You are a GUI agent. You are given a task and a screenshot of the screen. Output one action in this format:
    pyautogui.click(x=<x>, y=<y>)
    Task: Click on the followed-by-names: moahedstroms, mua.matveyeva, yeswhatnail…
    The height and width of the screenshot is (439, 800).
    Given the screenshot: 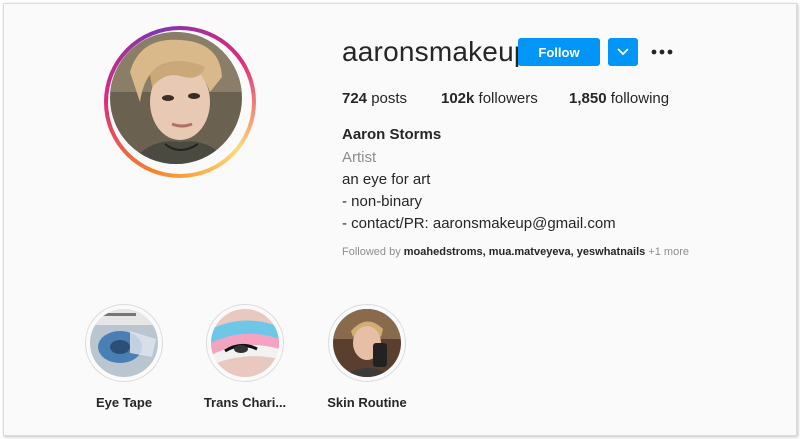 What is the action you would take?
    pyautogui.click(x=524, y=252)
    